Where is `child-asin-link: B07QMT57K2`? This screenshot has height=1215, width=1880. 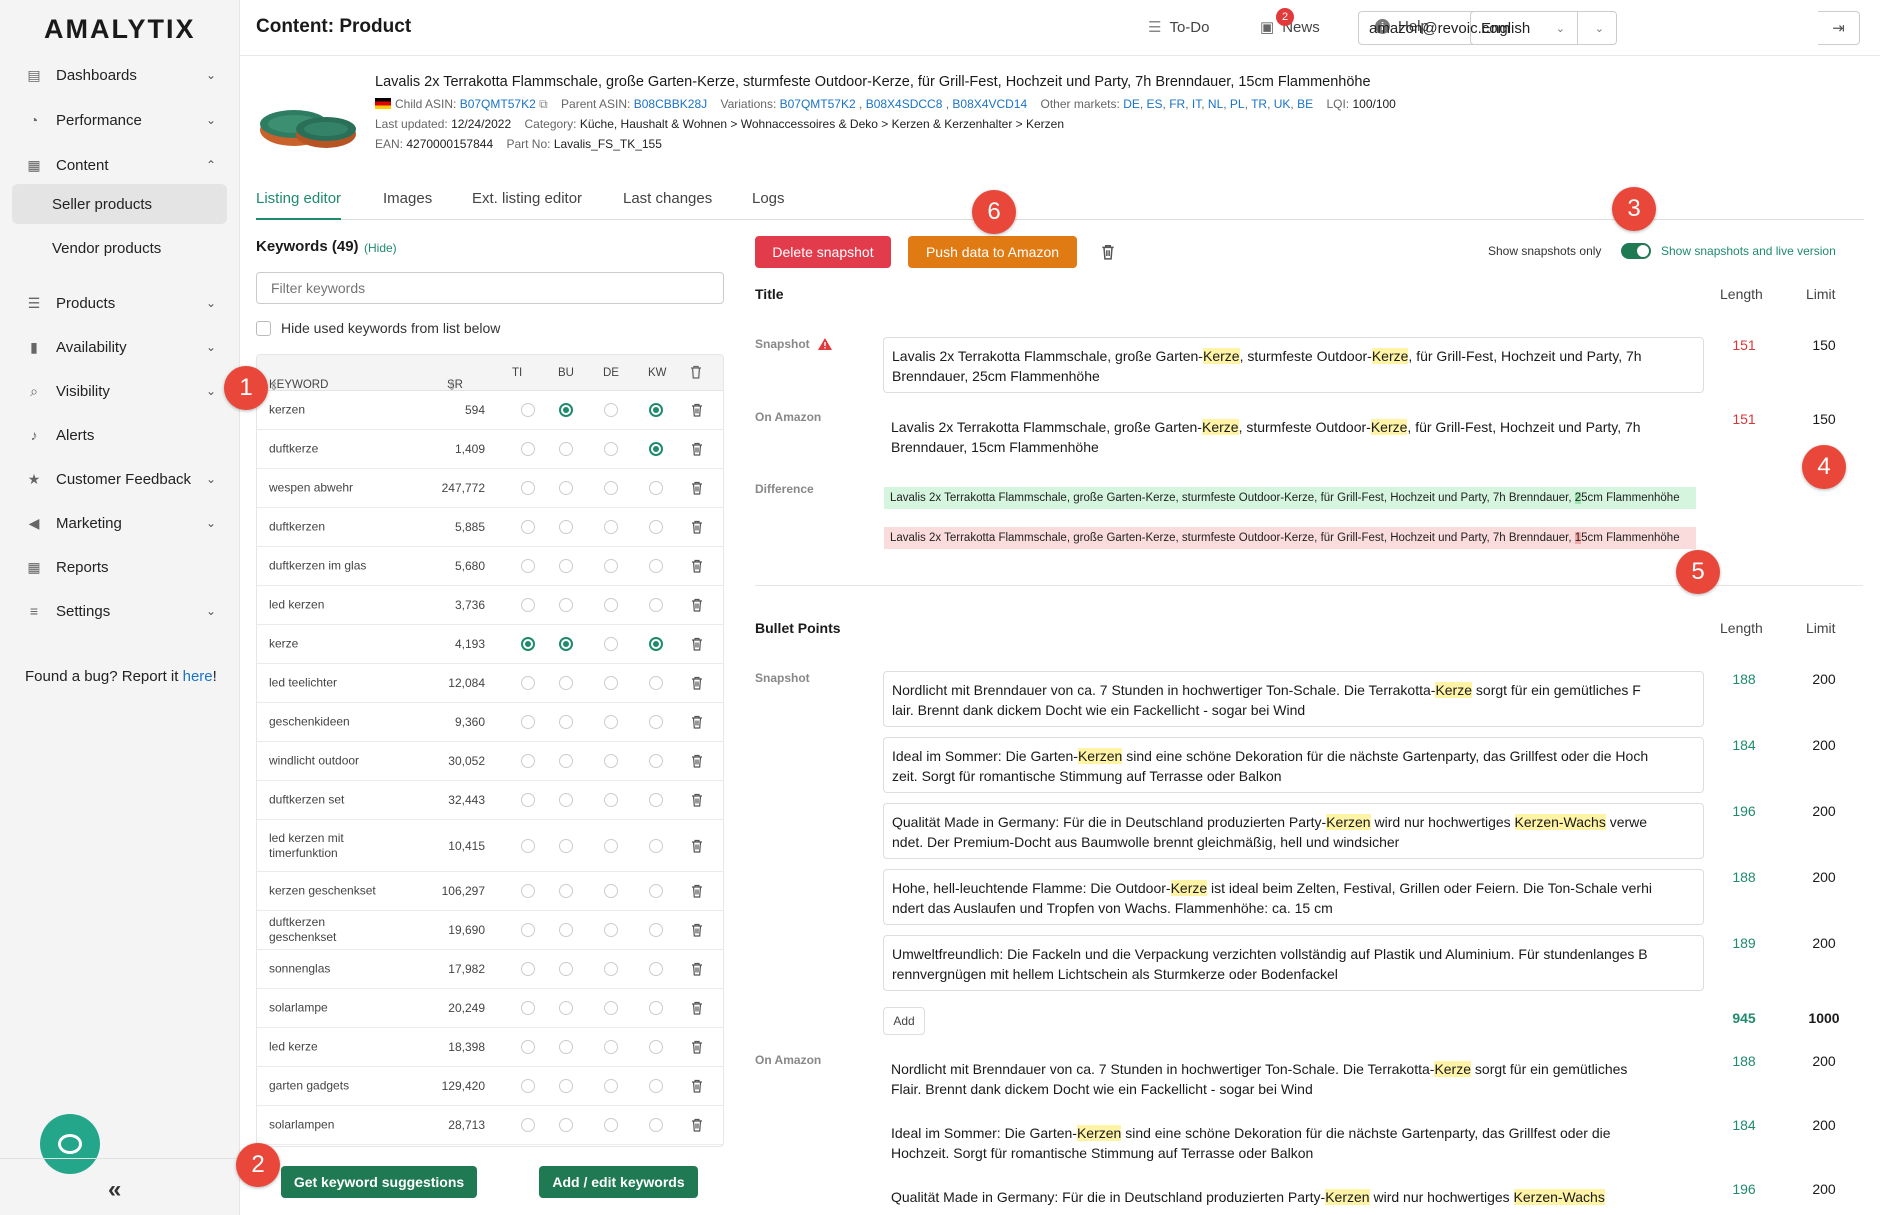
child-asin-link: B07QMT57K2 is located at coordinates (498, 104).